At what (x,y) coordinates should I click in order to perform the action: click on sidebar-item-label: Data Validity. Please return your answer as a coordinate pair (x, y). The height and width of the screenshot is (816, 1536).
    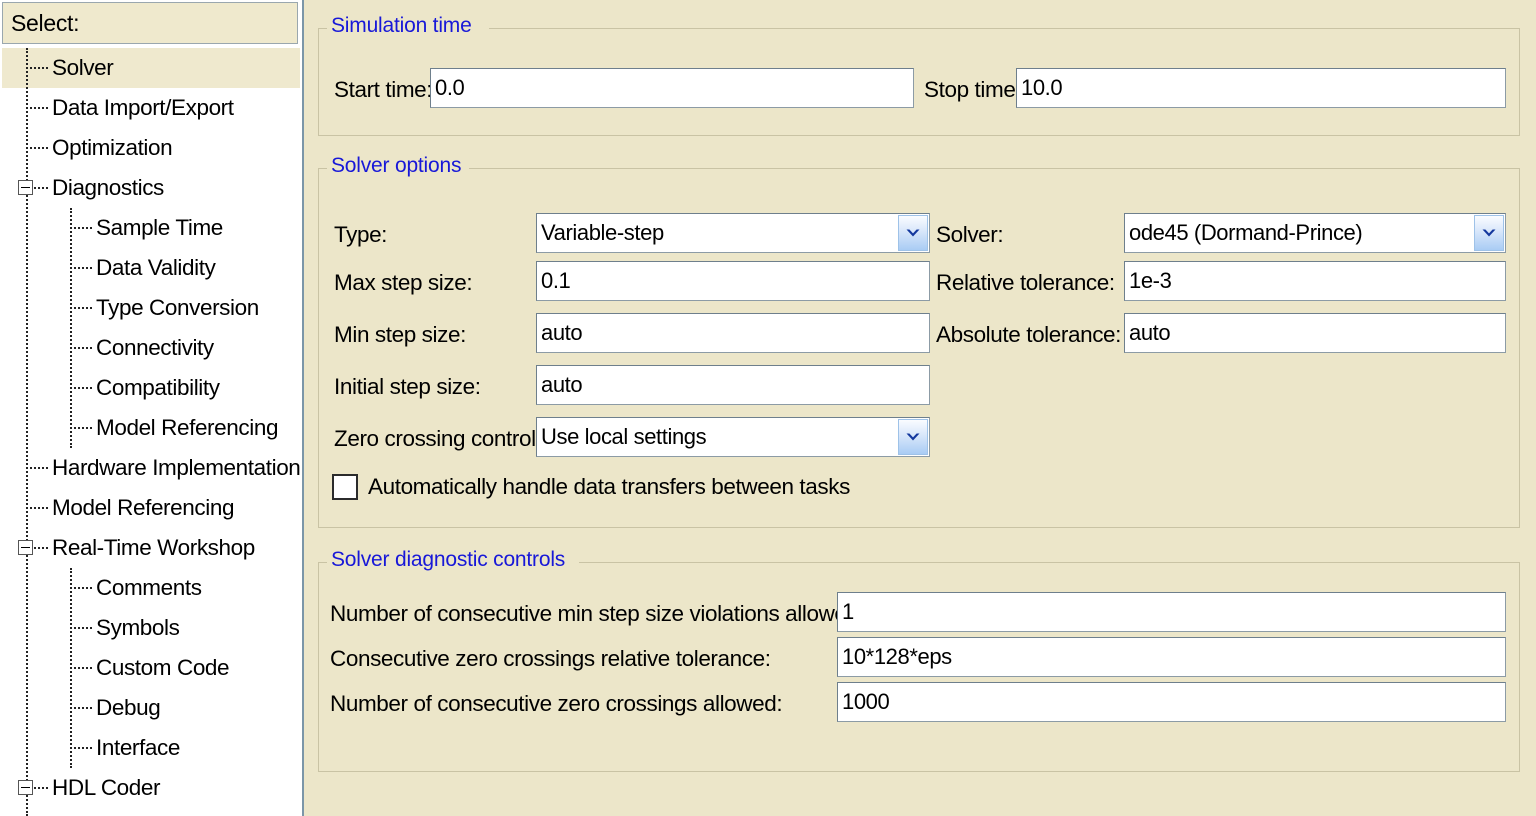
    Looking at the image, I should click on (156, 267).